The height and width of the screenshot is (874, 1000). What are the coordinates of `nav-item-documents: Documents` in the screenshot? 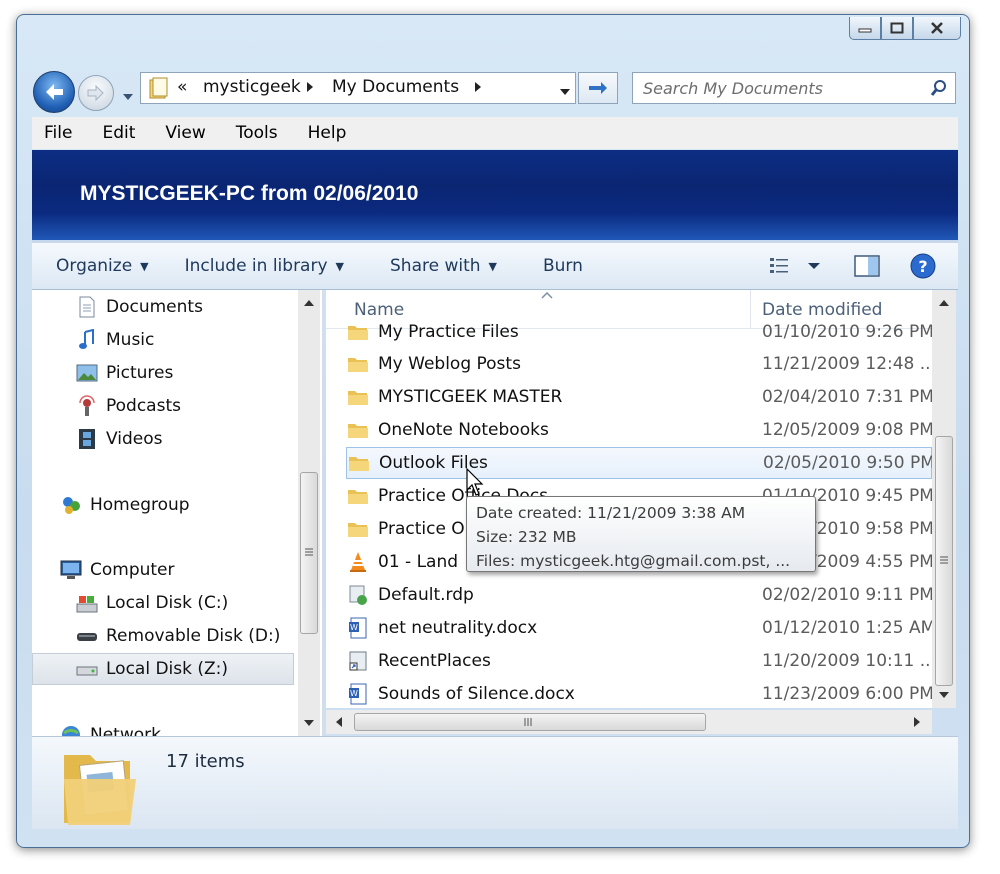 It's located at (139, 307).